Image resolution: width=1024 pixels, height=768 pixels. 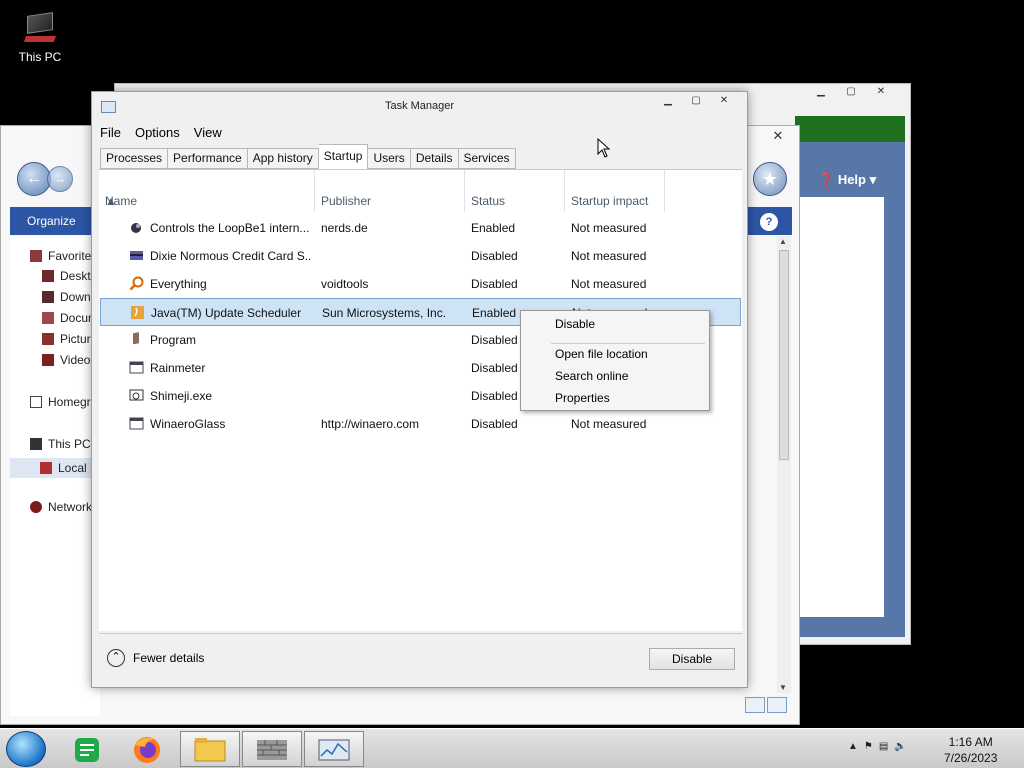 What do you see at coordinates (970, 750) in the screenshot?
I see `clock: 1:16 AM 7/26/2023` at bounding box center [970, 750].